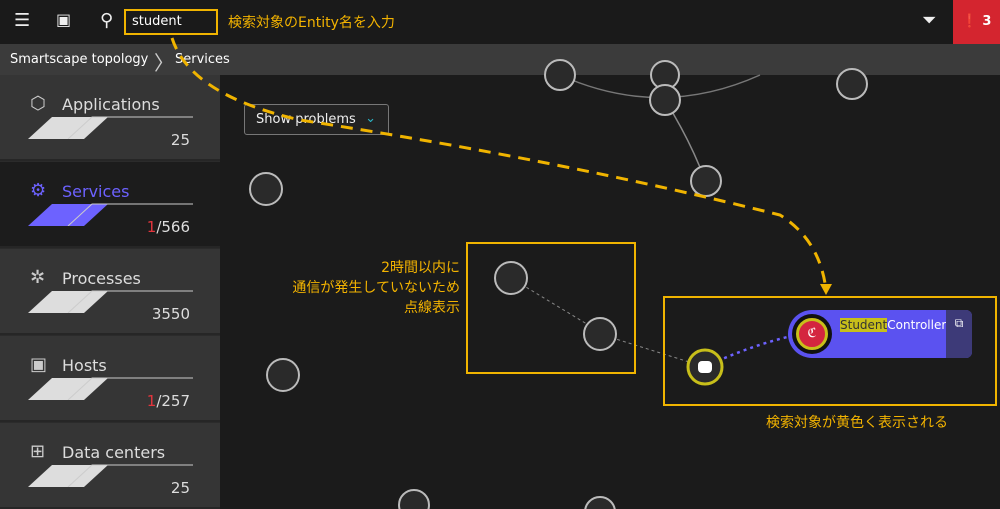 This screenshot has width=1000, height=509. I want to click on annotation-dotted: 2時間以内に 通信が発生していないため 点線表示, so click(376, 288).